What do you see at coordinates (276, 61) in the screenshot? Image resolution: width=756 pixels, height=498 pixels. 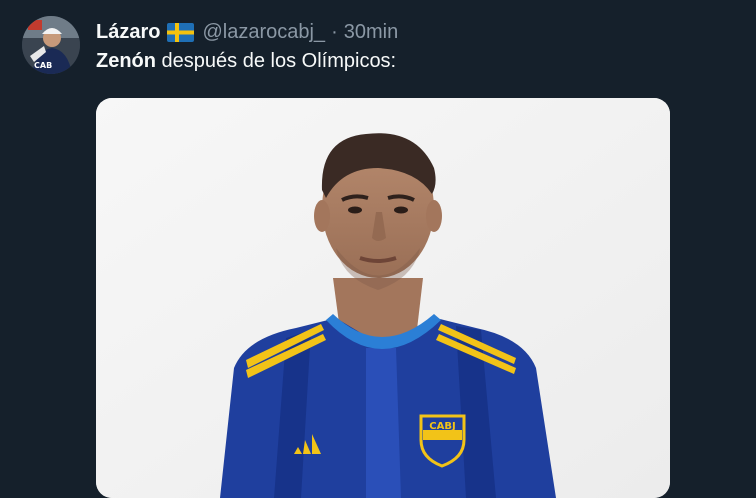 I see `tweet-text-rest: después de los Olímpicos:` at bounding box center [276, 61].